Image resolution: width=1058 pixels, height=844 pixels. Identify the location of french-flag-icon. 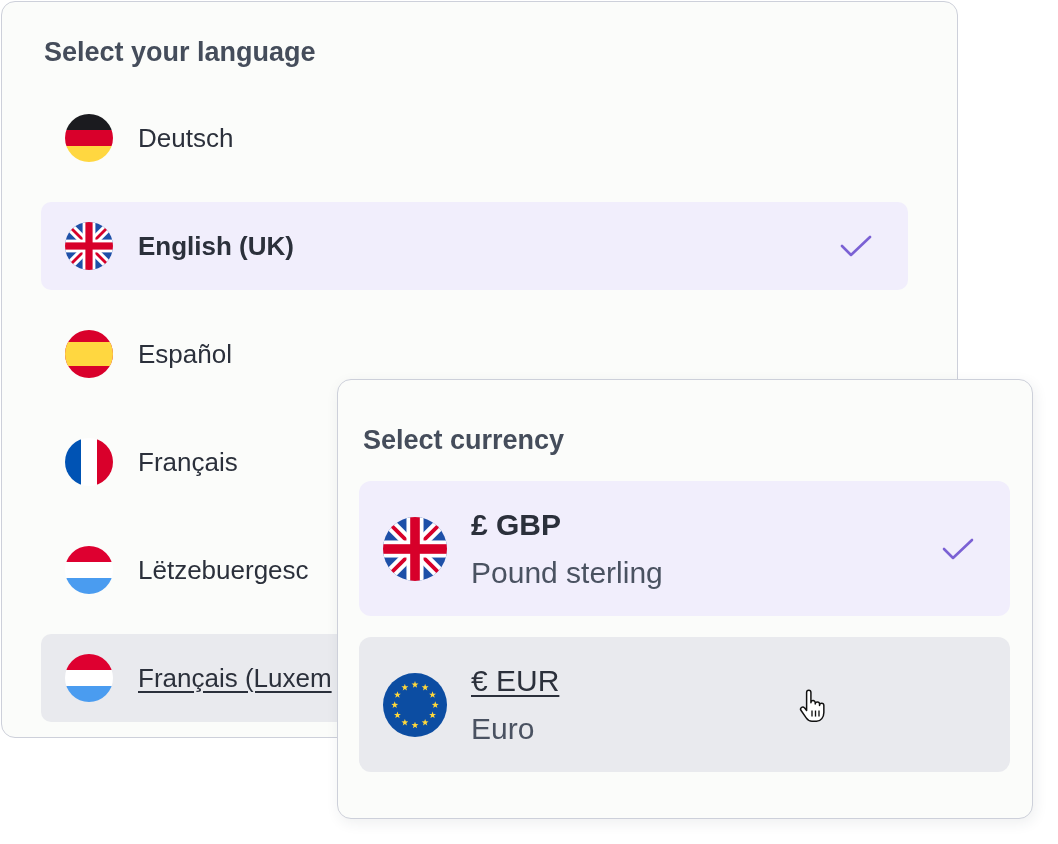
(89, 462).